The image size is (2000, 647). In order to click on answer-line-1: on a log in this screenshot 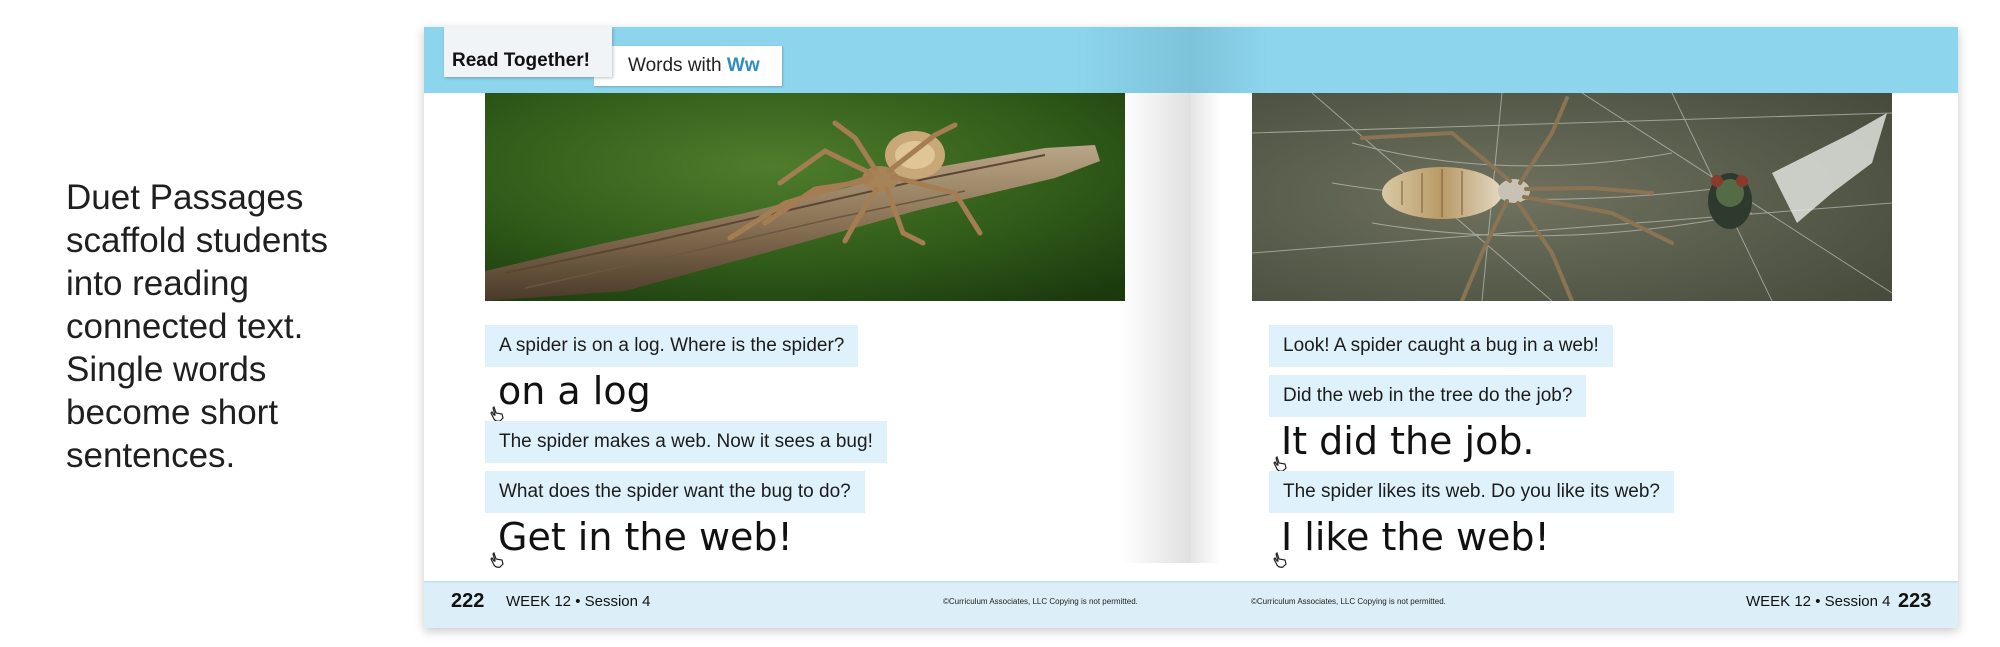, I will do `click(574, 391)`.